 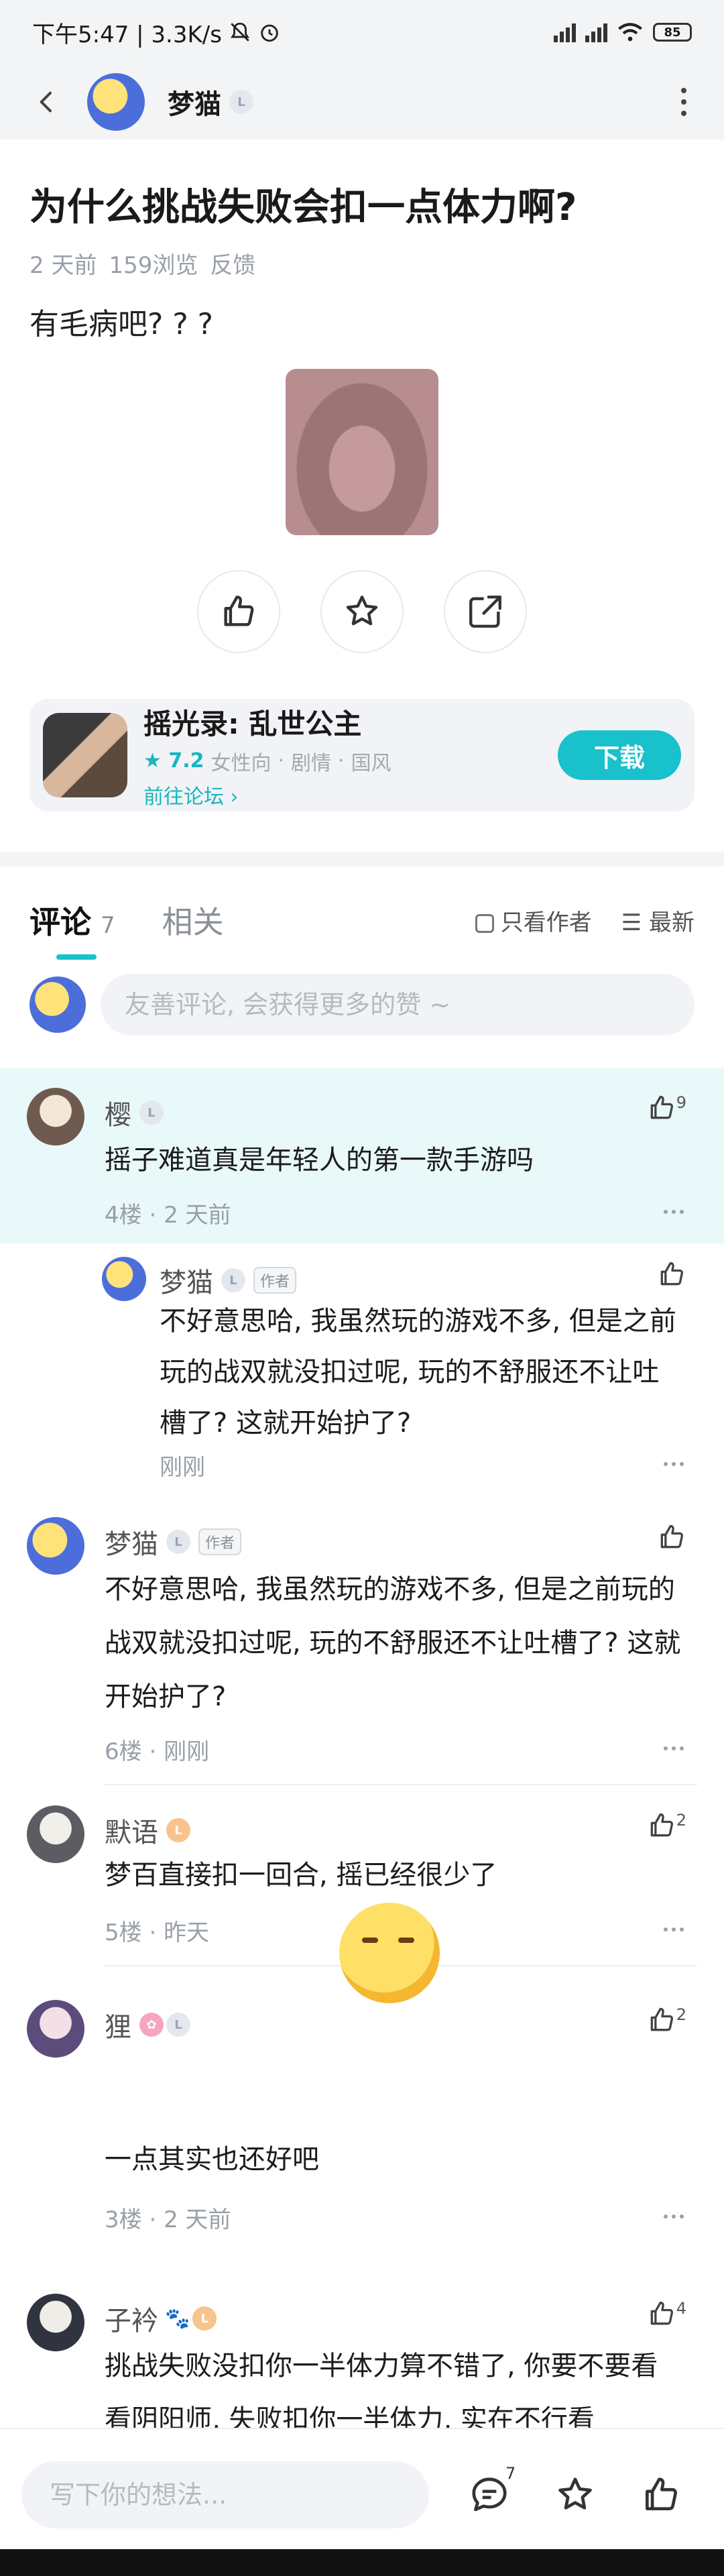 What do you see at coordinates (124, 1279) in the screenshot?
I see `replier-avatar` at bounding box center [124, 1279].